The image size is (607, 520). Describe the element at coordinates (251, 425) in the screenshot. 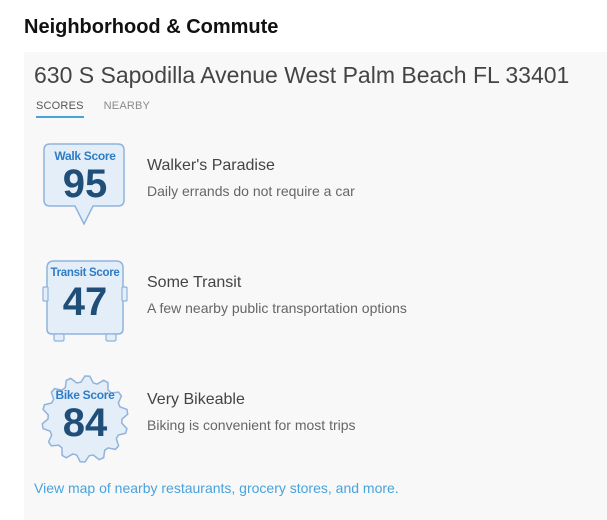

I see `bike-score-description: Biking is convenient for most trips` at that location.